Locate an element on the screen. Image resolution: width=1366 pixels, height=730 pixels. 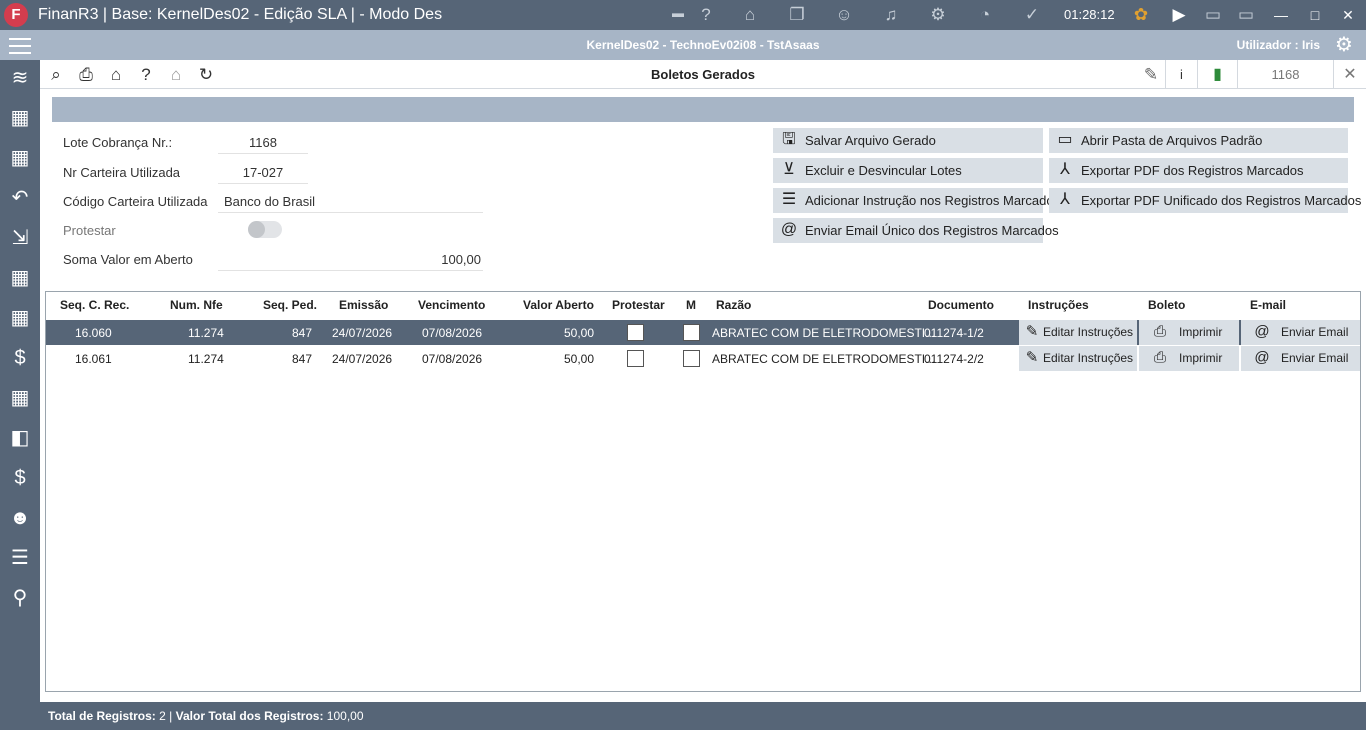
col-seq-rec: Seq. C. Rec. is located at coordinates (94, 305).